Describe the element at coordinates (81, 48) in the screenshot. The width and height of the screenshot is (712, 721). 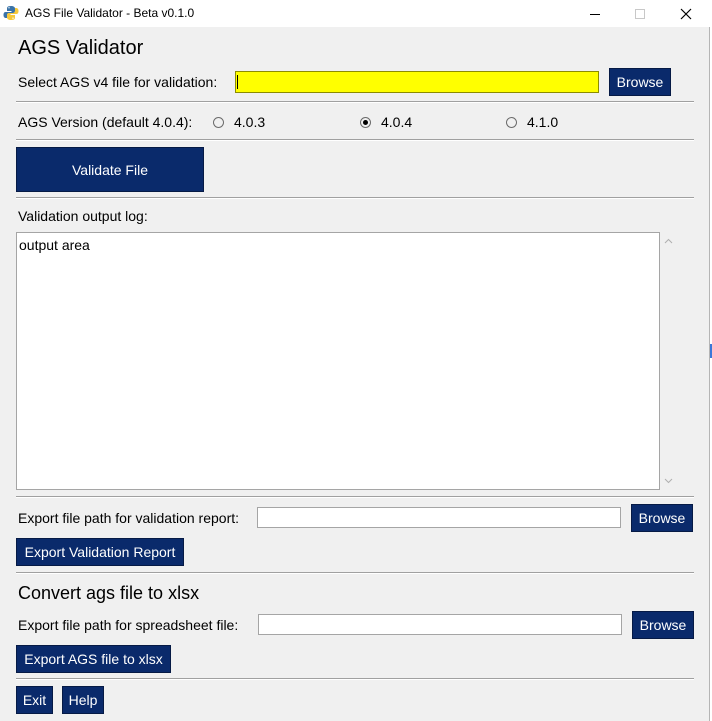
I see `validator-heading: AGS Validator` at that location.